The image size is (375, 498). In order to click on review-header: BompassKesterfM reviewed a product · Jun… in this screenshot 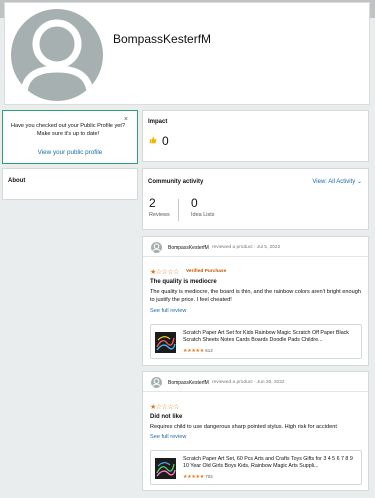, I will do `click(255, 382)`.